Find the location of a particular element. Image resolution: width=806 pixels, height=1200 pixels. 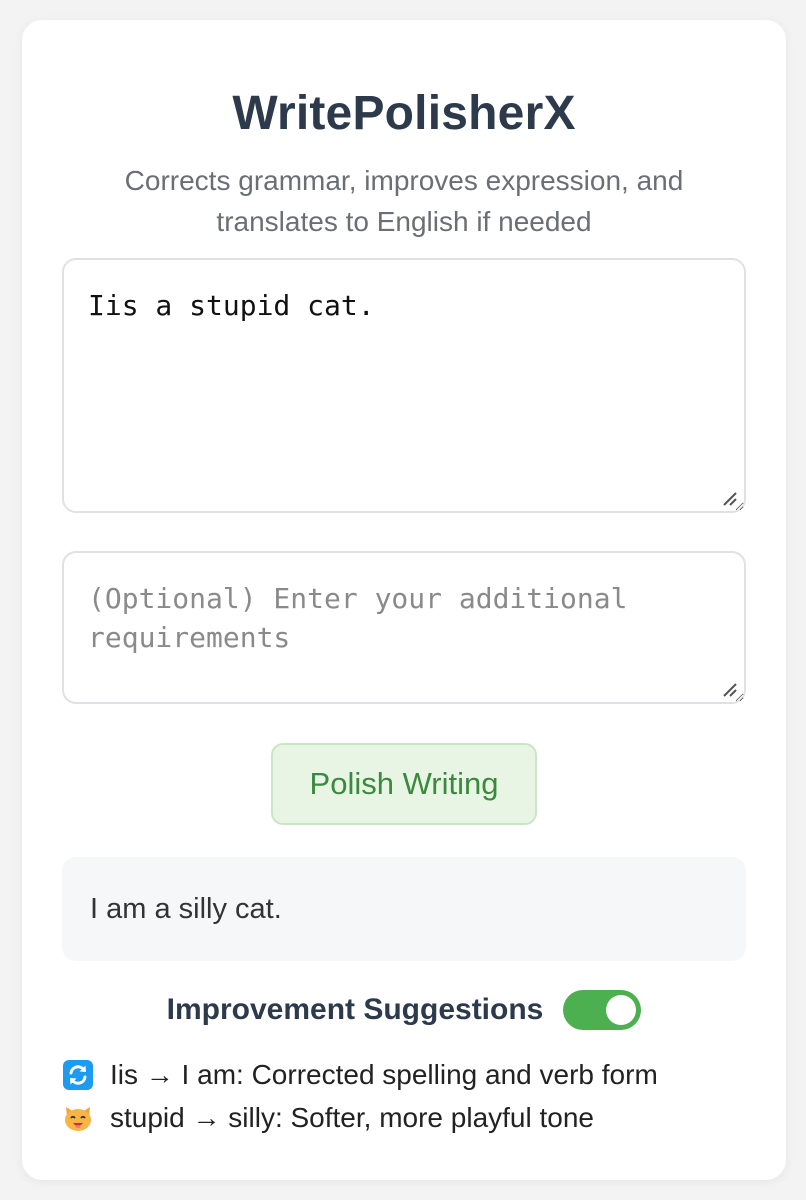

cat-face-icon is located at coordinates (78, 1118).